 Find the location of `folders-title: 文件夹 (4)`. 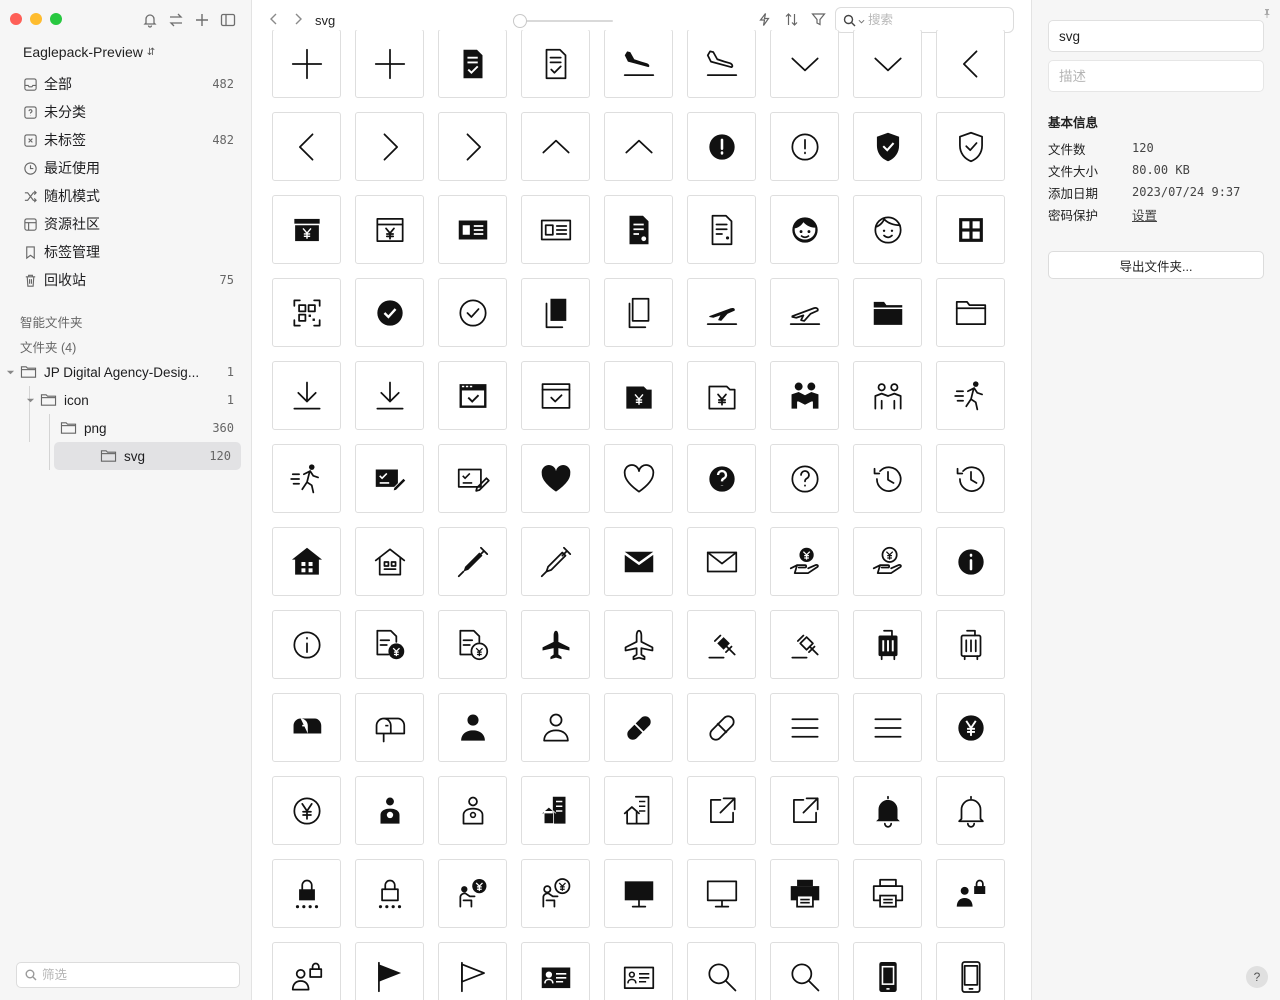

folders-title: 文件夹 (4) is located at coordinates (48, 346).